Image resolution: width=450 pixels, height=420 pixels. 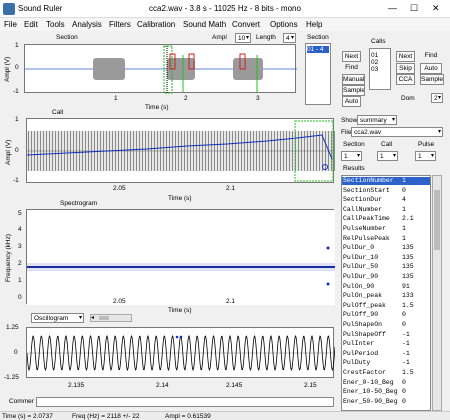 What do you see at coordinates (57, 318) in the screenshot?
I see `oscillo-dropdown: Oscillogram` at bounding box center [57, 318].